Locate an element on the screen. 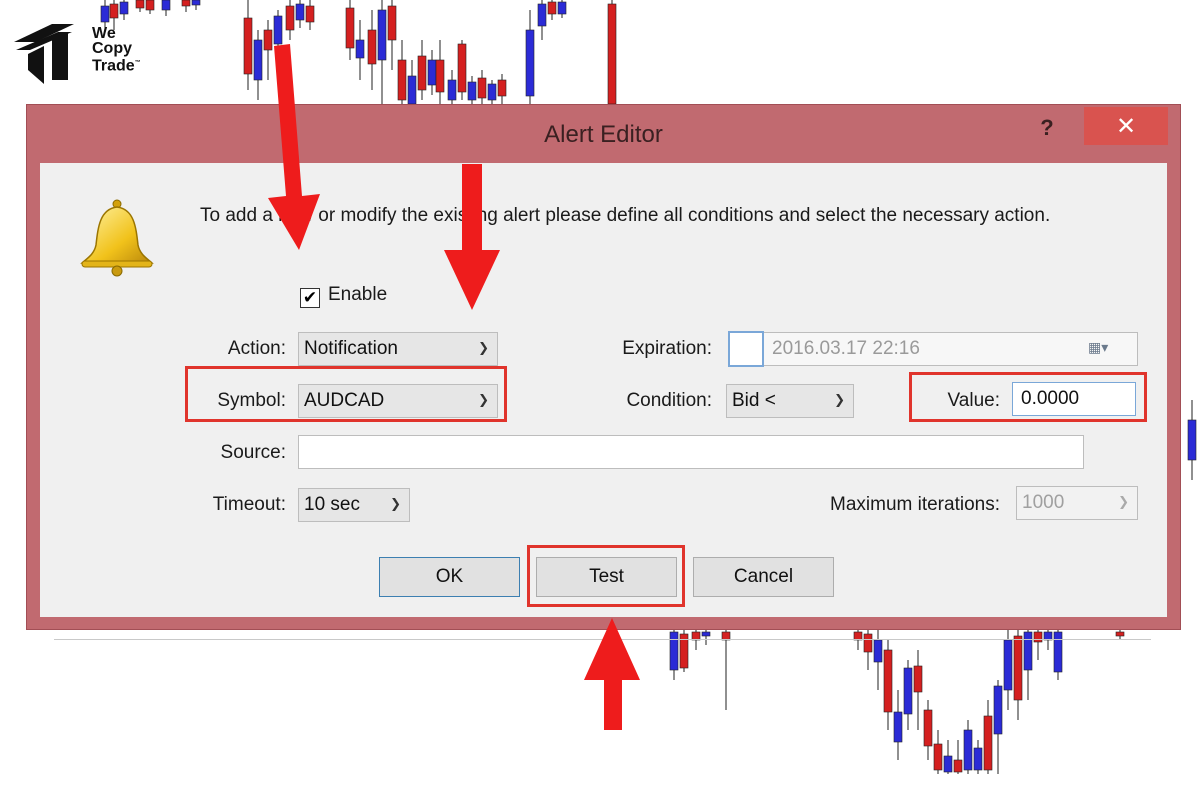 The width and height of the screenshot is (1200, 800). condition-label: Condition: is located at coordinates (669, 400).